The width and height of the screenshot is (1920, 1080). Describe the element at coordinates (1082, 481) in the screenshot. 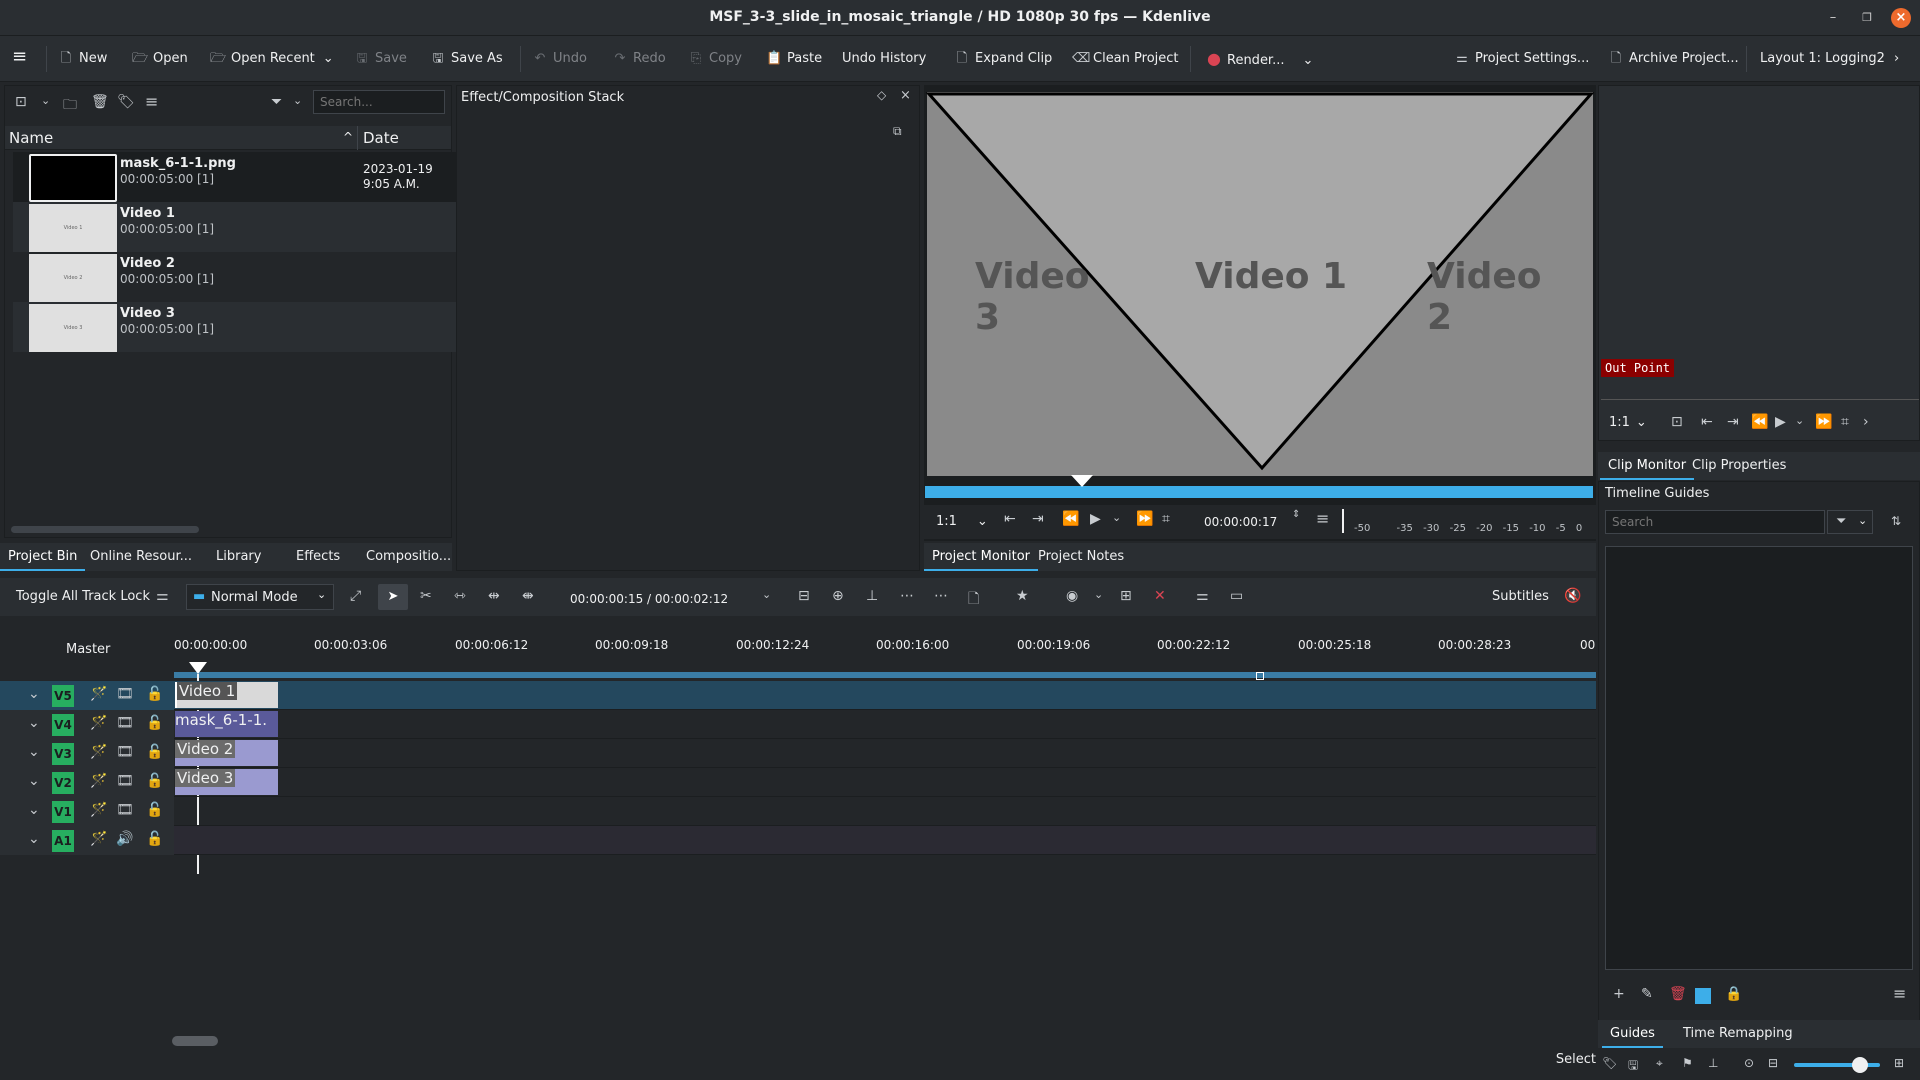

I see `playhead-marker` at that location.